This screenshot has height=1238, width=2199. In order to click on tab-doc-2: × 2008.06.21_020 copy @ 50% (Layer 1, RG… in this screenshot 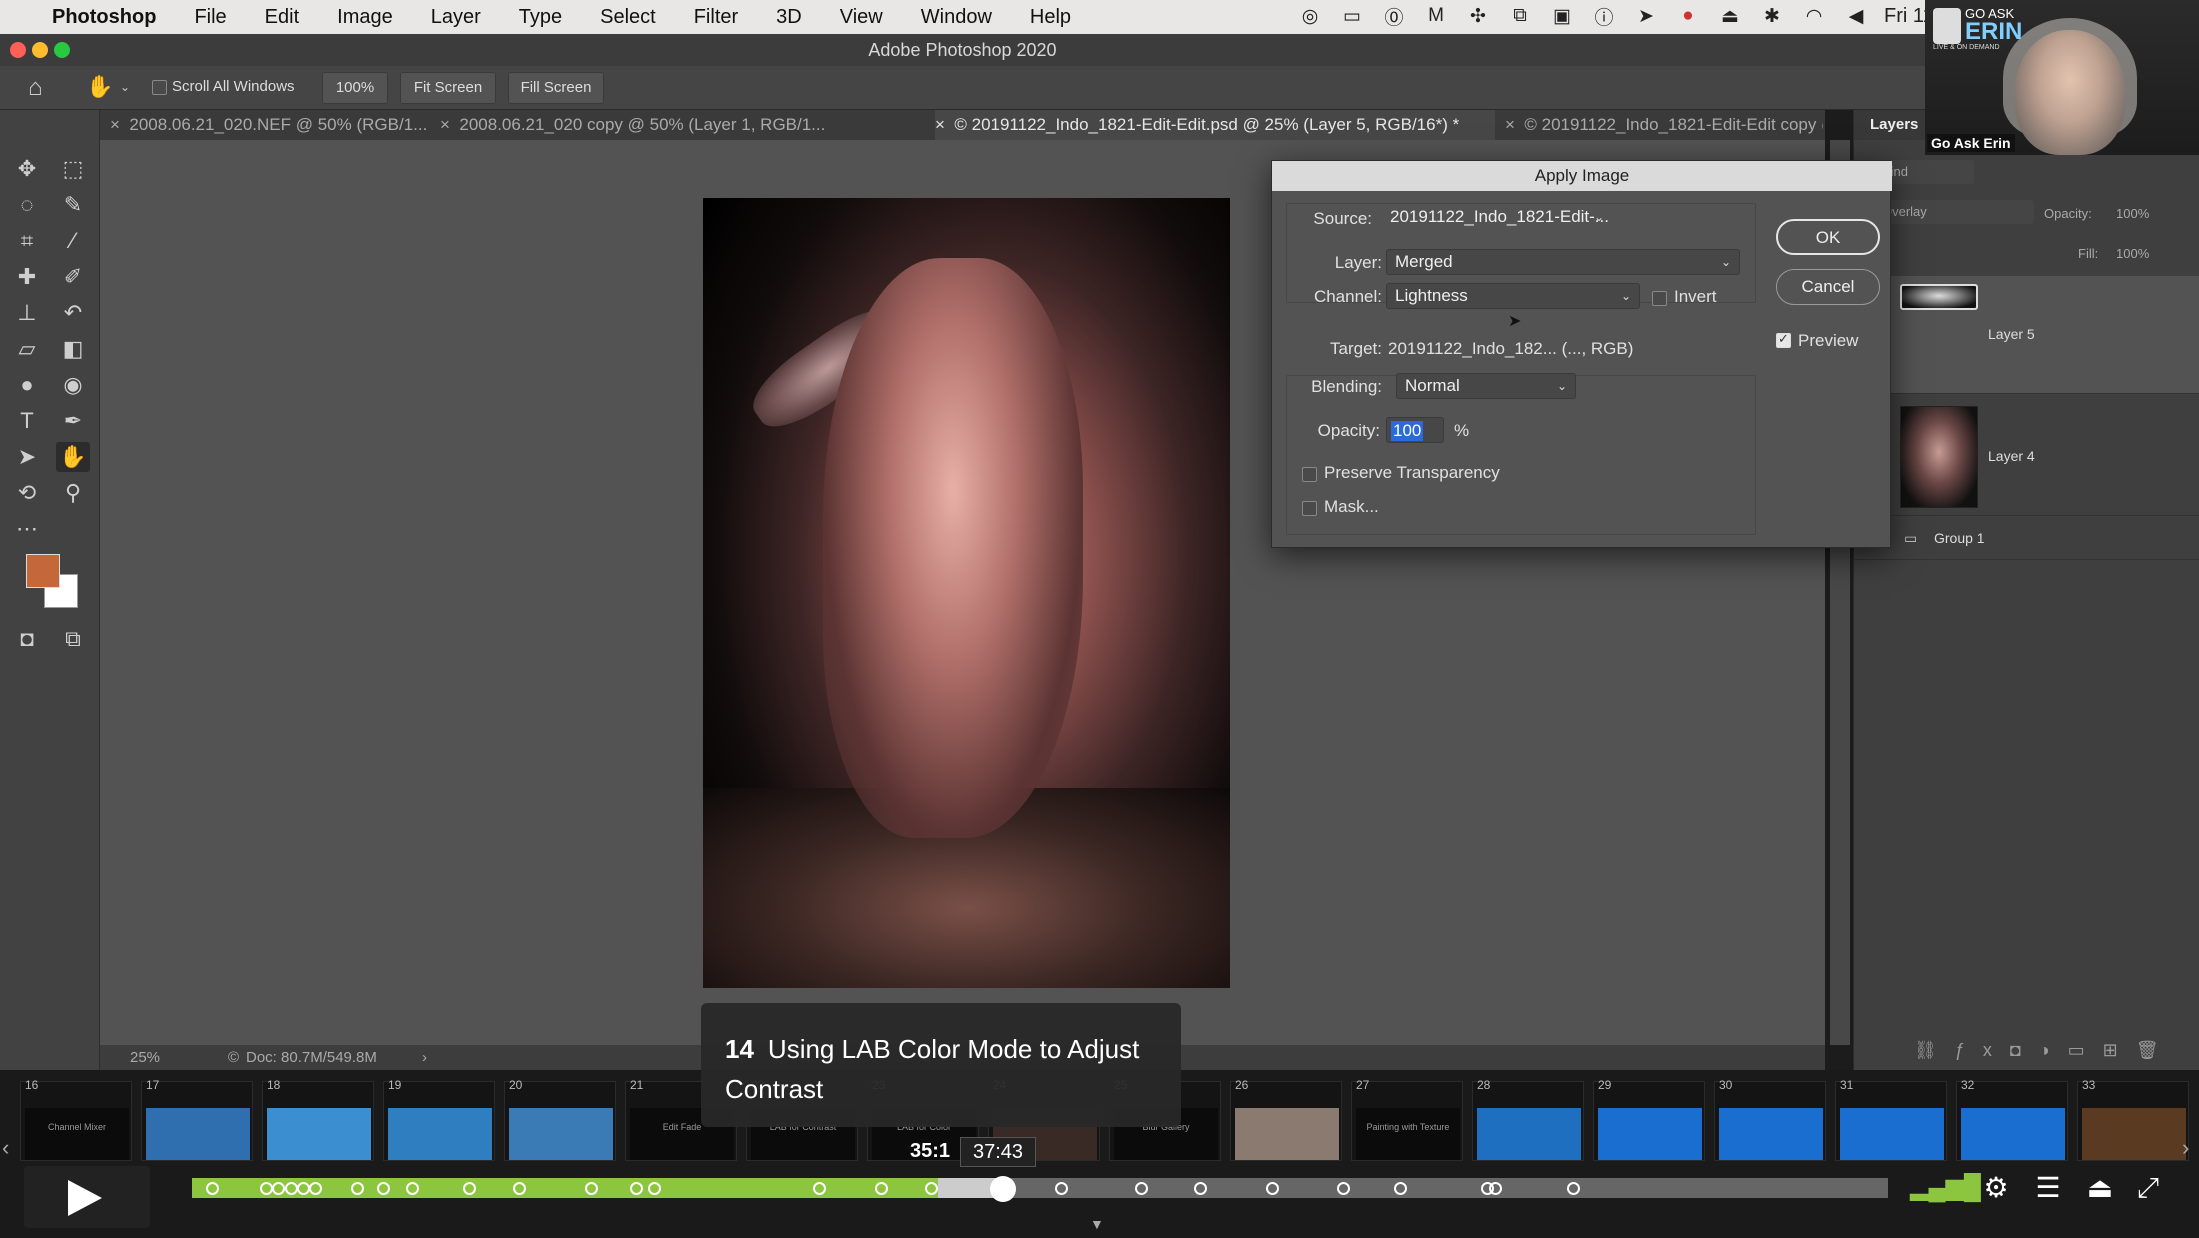, I will do `click(680, 125)`.